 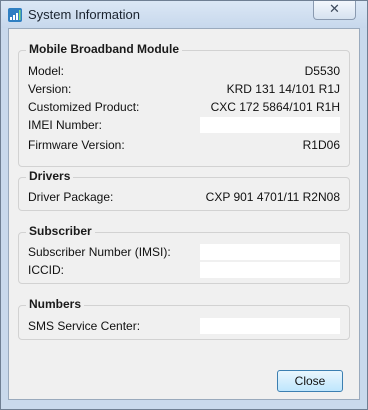 I want to click on row-driver-package: Driver Package: CXP 901 4701/11 R2N08, so click(x=184, y=197).